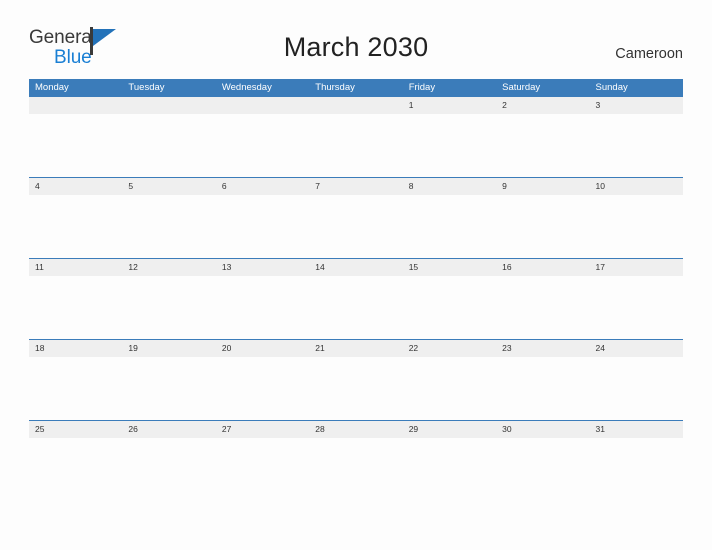  Describe the element at coordinates (422, 87) in the screenshot. I see `weekday-header-friday: Friday` at that location.